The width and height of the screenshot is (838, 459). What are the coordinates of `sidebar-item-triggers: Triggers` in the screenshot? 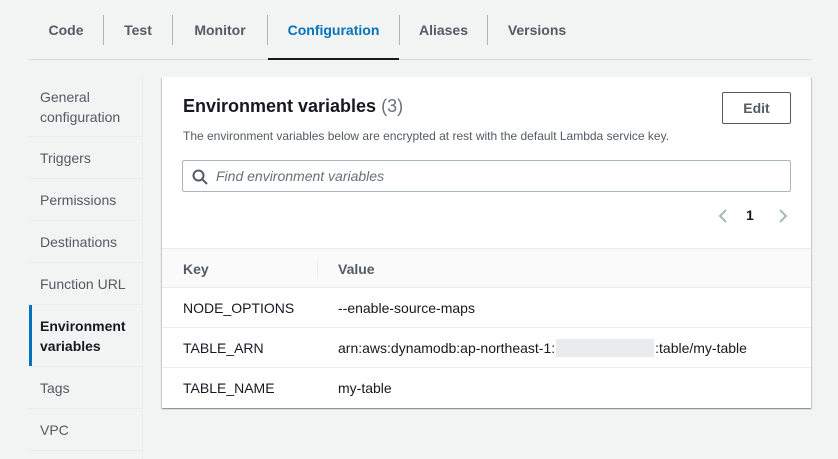 It's located at (86, 158).